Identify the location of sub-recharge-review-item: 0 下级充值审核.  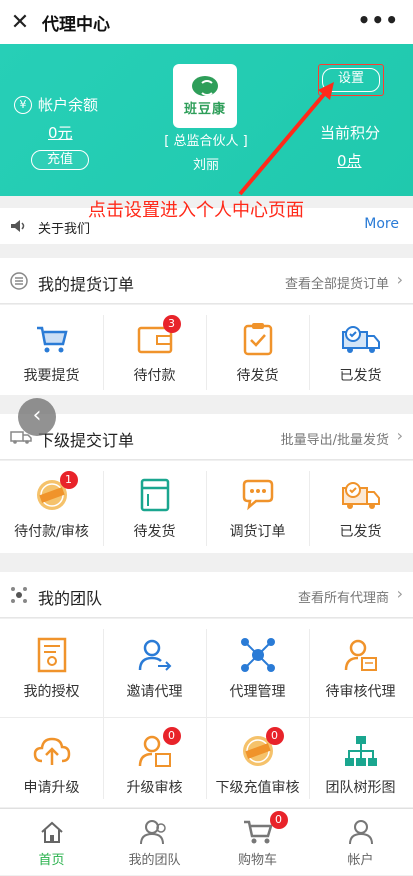
(257, 763).